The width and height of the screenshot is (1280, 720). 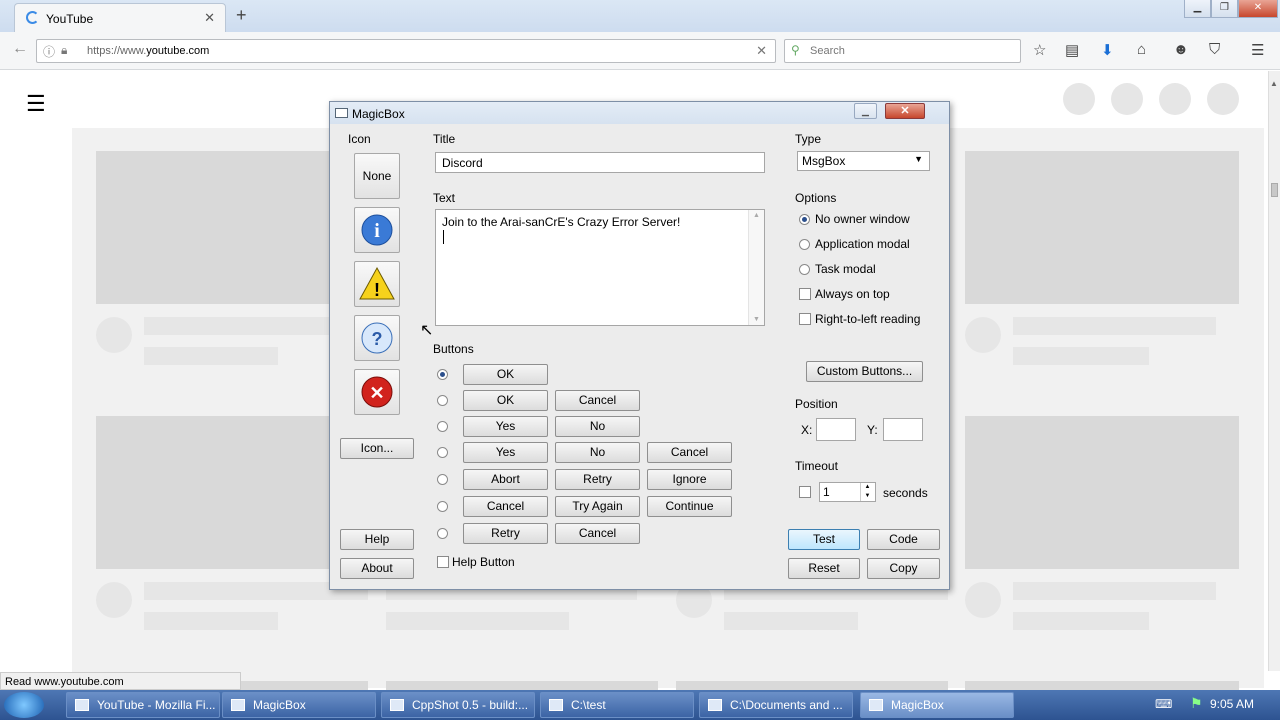 What do you see at coordinates (847, 492) in the screenshot?
I see `timeout-input: 1 ▲ ▼` at bounding box center [847, 492].